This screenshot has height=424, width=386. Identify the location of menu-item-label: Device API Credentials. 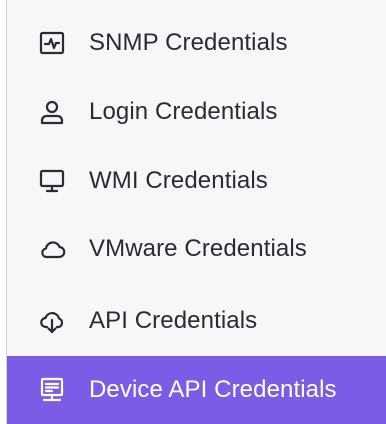
(213, 389).